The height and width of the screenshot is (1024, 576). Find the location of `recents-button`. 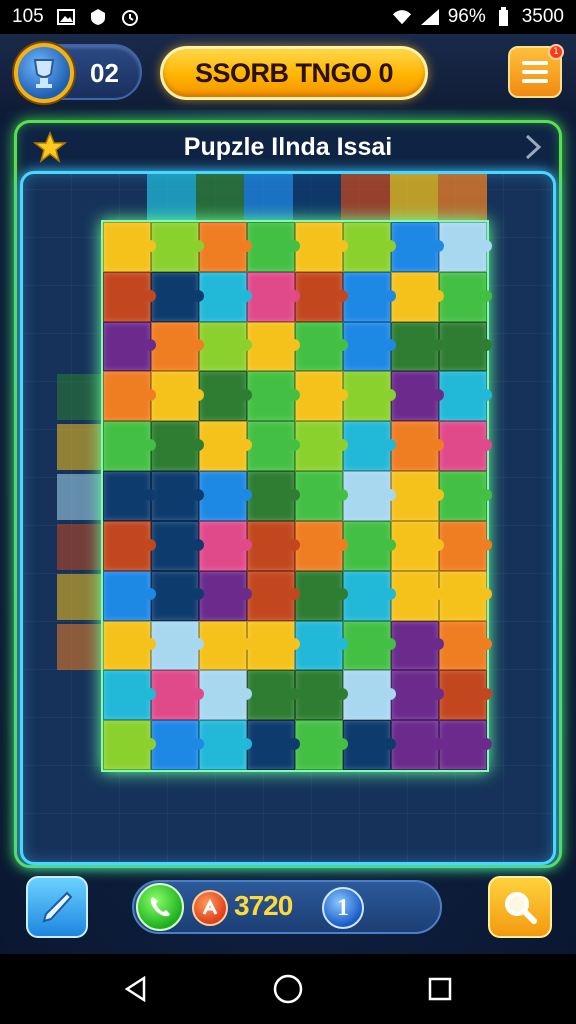

recents-button is located at coordinates (440, 989).